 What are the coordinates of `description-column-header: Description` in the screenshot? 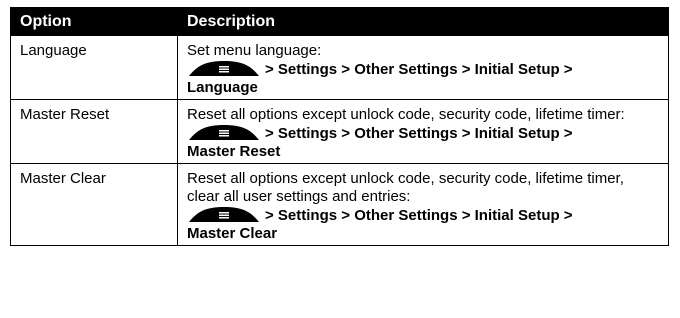 It's located at (423, 21).